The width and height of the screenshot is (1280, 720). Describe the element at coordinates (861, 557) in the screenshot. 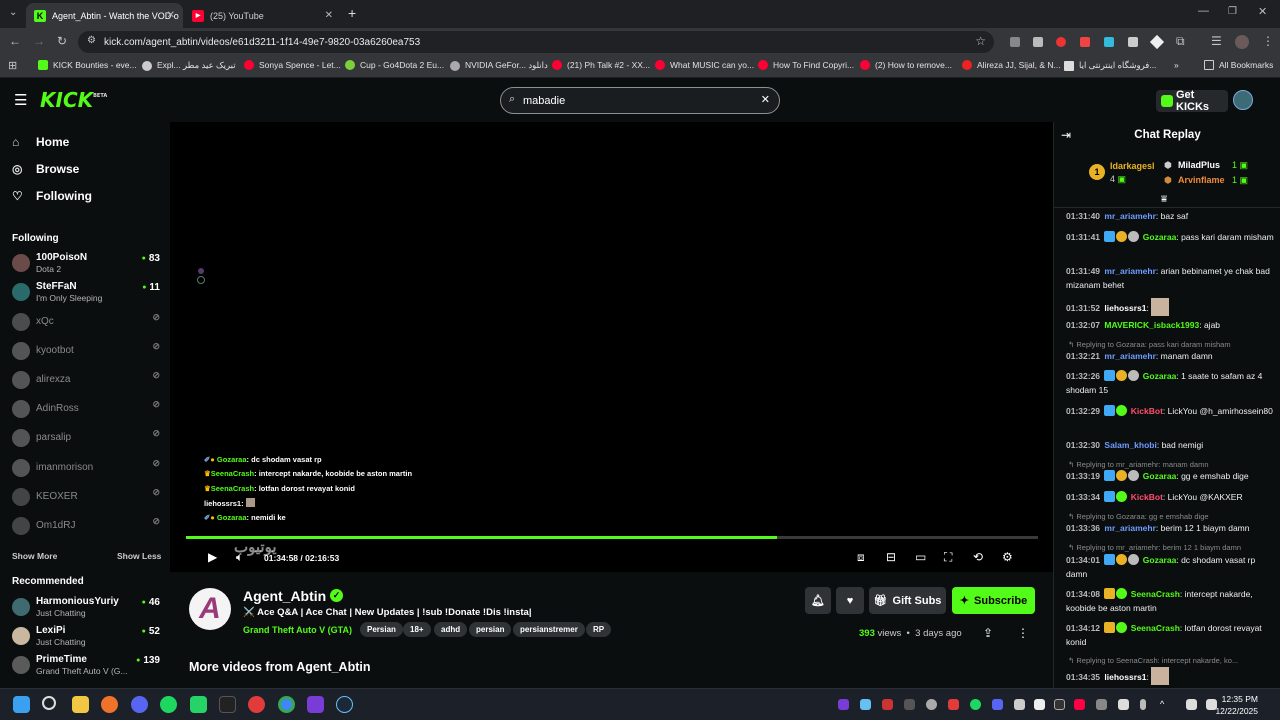

I see `picture-in-picture-icon: ⧈` at that location.